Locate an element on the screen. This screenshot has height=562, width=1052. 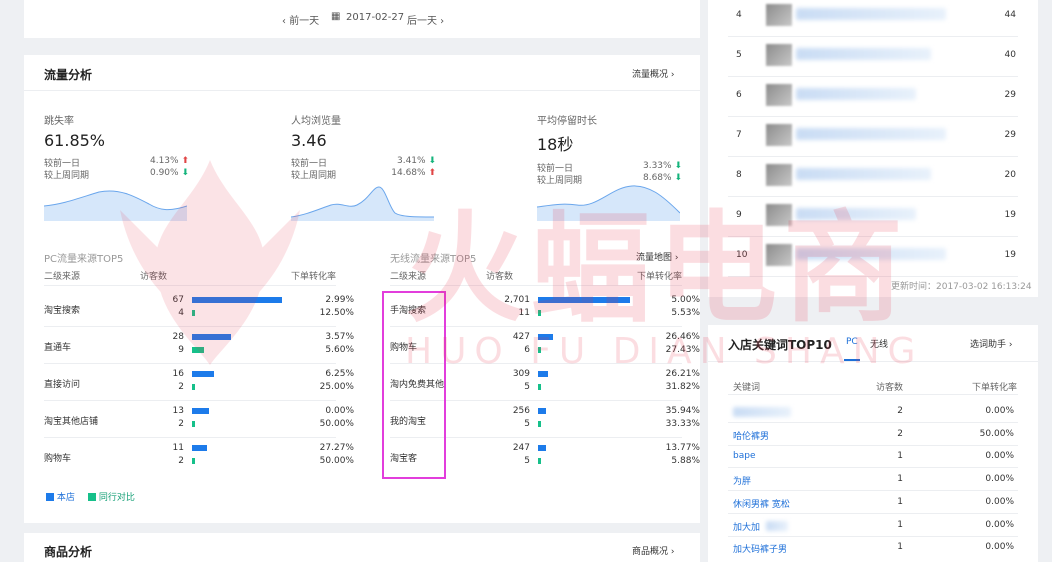
product-overview-label: 商品概况 is located at coordinates (650, 552).